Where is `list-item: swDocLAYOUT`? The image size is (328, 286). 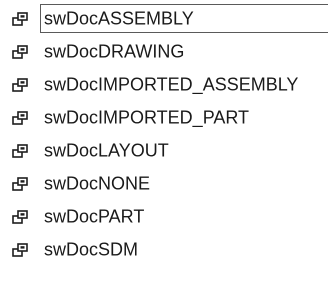
list-item: swDocLAYOUT is located at coordinates (164, 150).